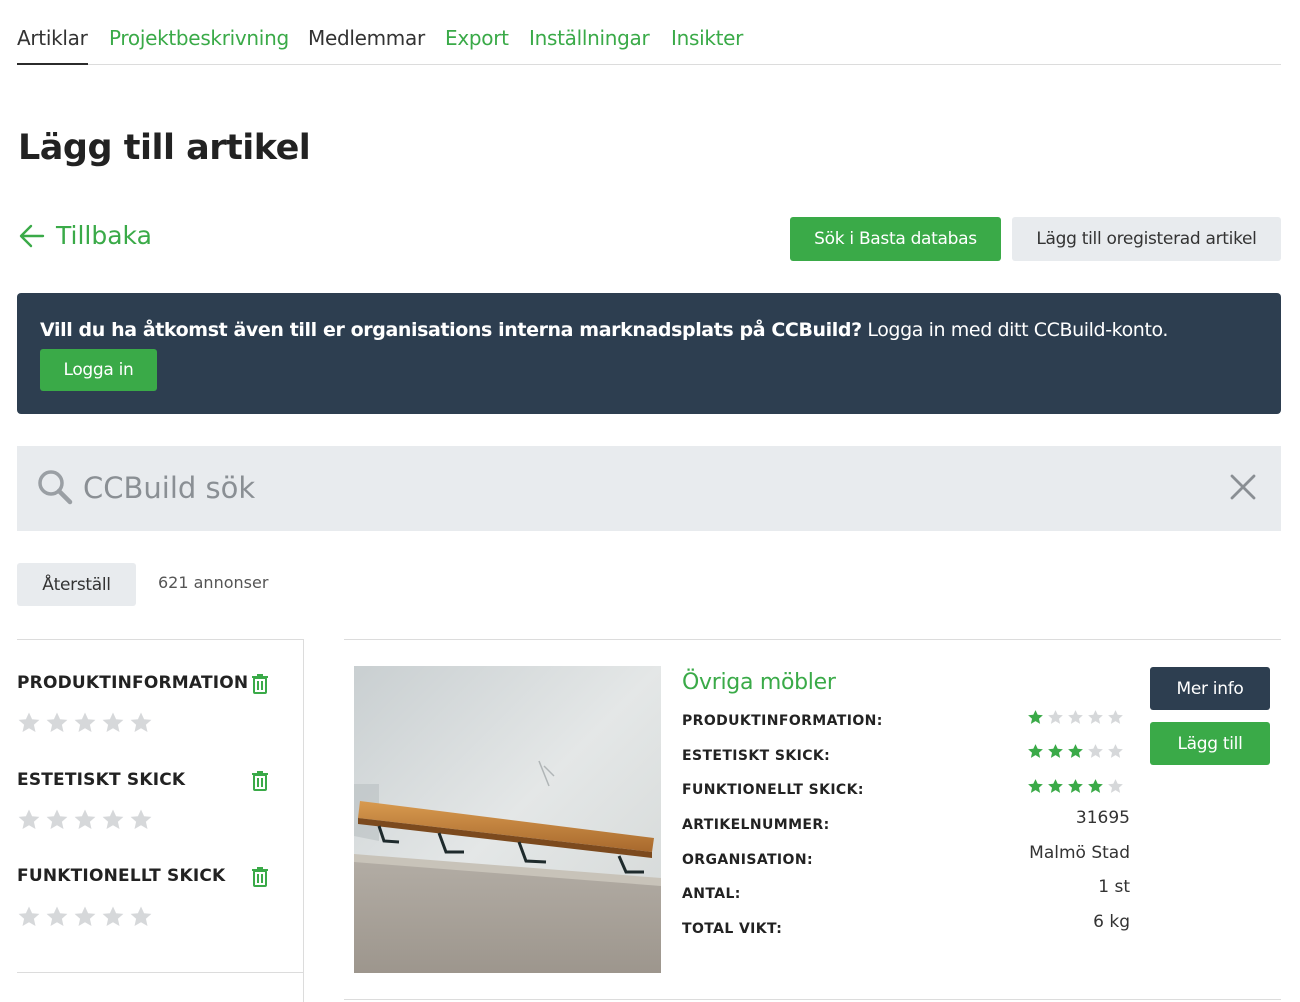 The width and height of the screenshot is (1300, 1002). I want to click on tab-artiklar: Artiklar, so click(52, 44).